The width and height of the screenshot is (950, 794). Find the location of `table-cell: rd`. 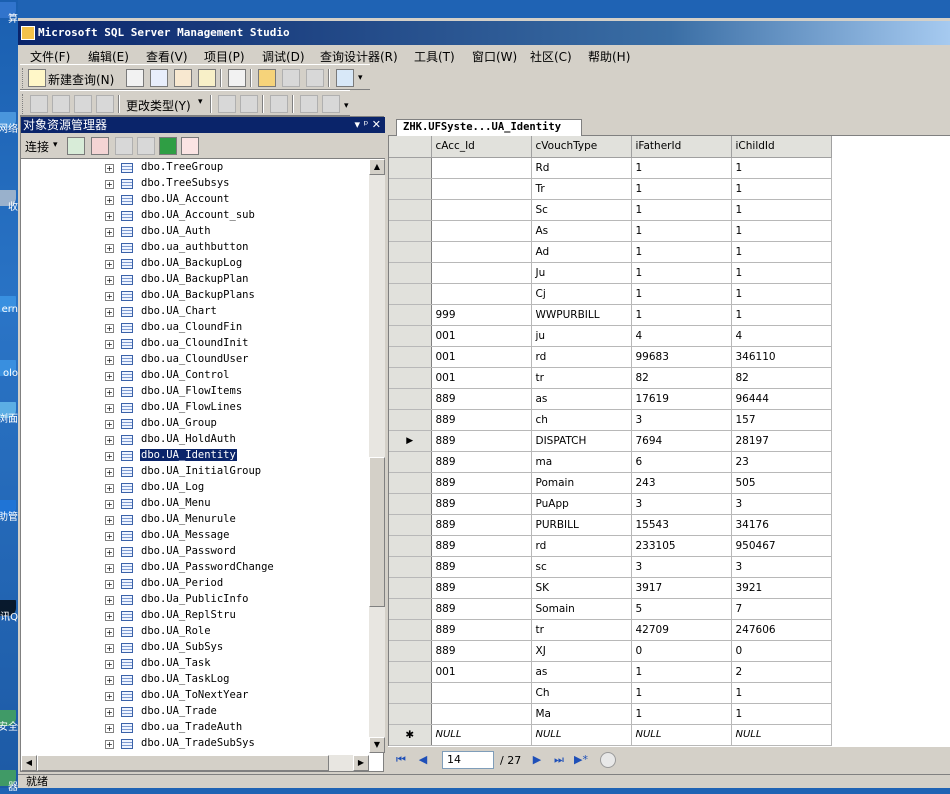

table-cell: rd is located at coordinates (581, 546).